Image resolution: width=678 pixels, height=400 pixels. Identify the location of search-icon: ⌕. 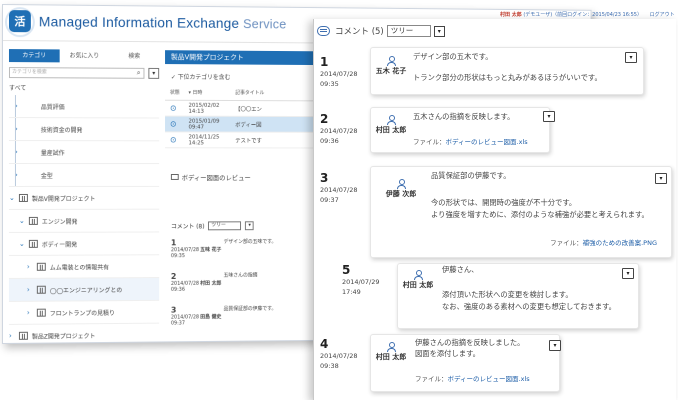
(139, 73).